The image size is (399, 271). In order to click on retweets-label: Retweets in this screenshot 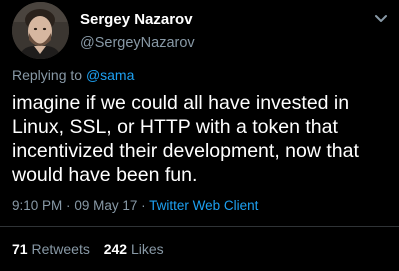, I will do `click(60, 249)`.